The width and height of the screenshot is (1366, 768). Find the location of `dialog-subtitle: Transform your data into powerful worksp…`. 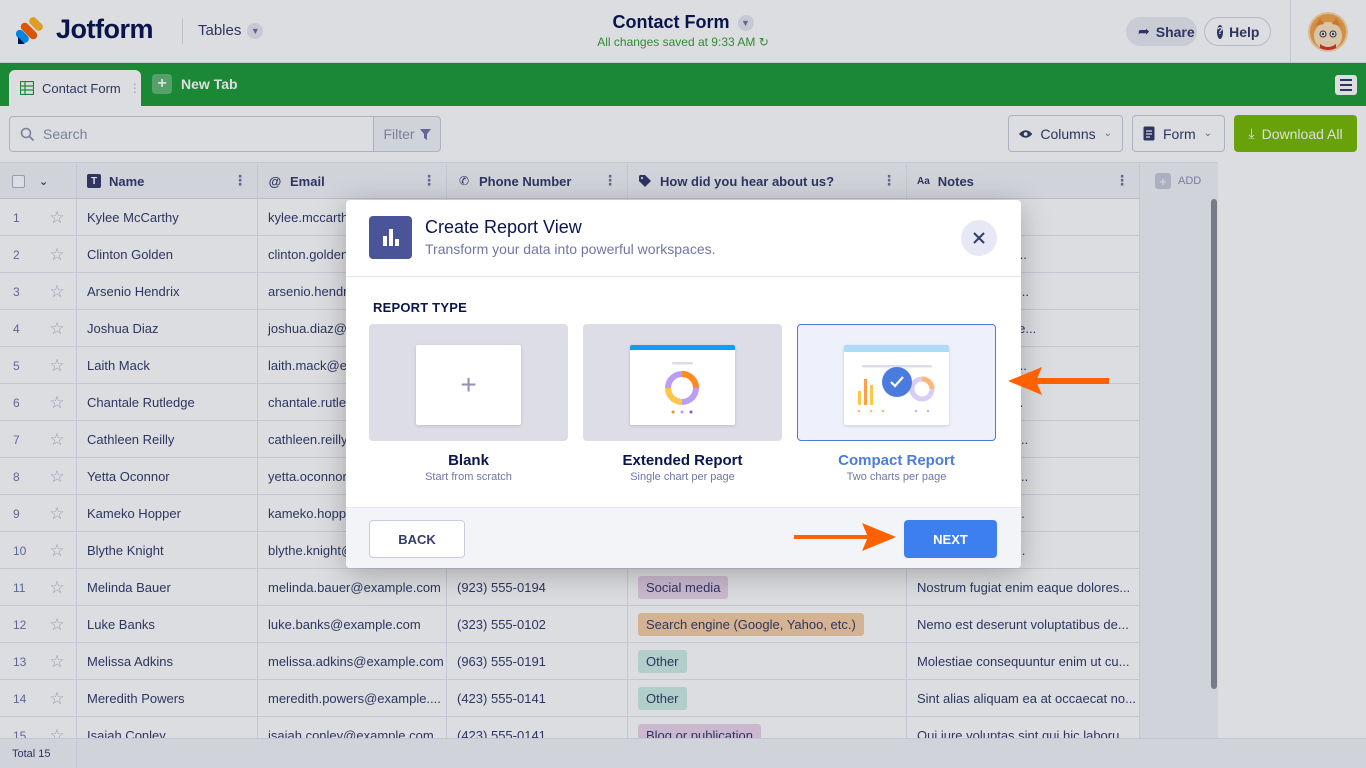

dialog-subtitle: Transform your data into powerful worksp… is located at coordinates (570, 249).